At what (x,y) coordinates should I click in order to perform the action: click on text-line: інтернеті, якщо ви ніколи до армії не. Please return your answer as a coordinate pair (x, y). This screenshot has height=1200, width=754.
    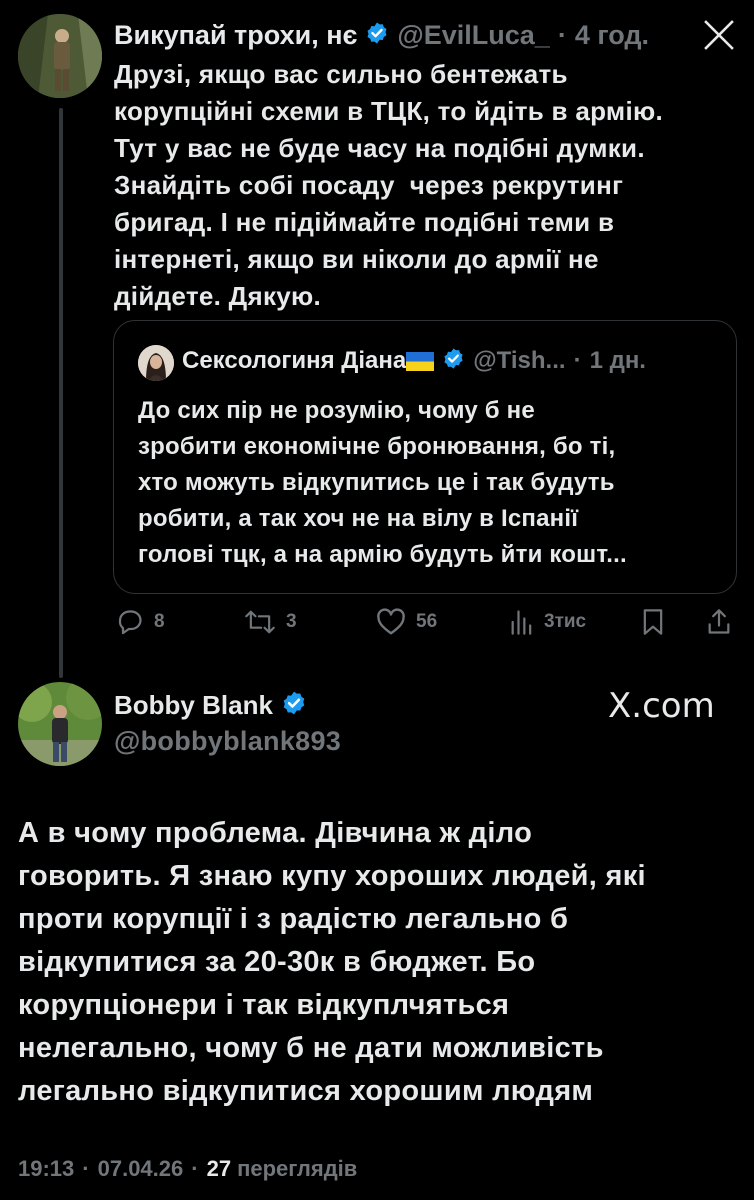
    Looking at the image, I should click on (356, 259).